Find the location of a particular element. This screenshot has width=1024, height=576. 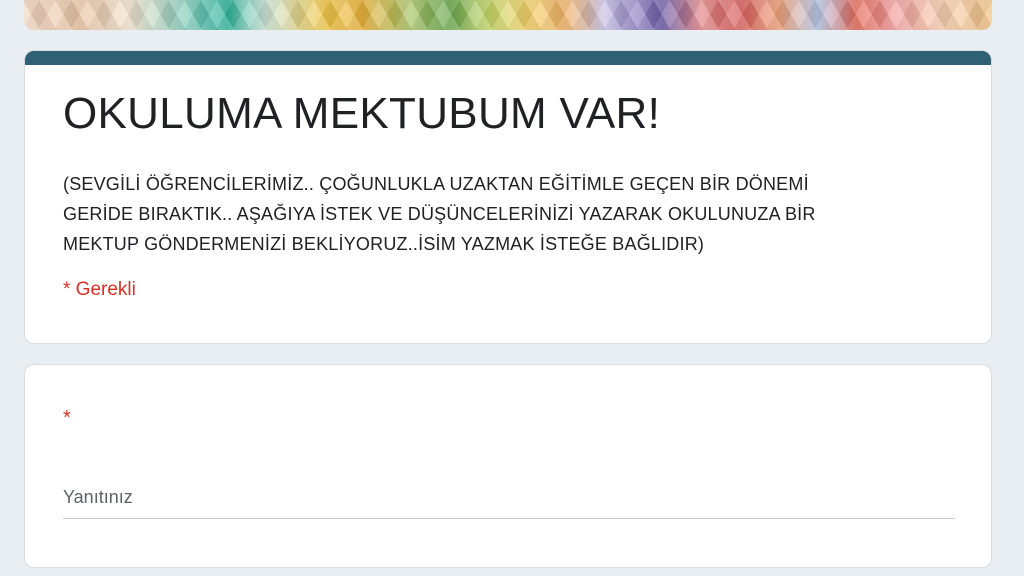

header-accent-bar is located at coordinates (508, 58).